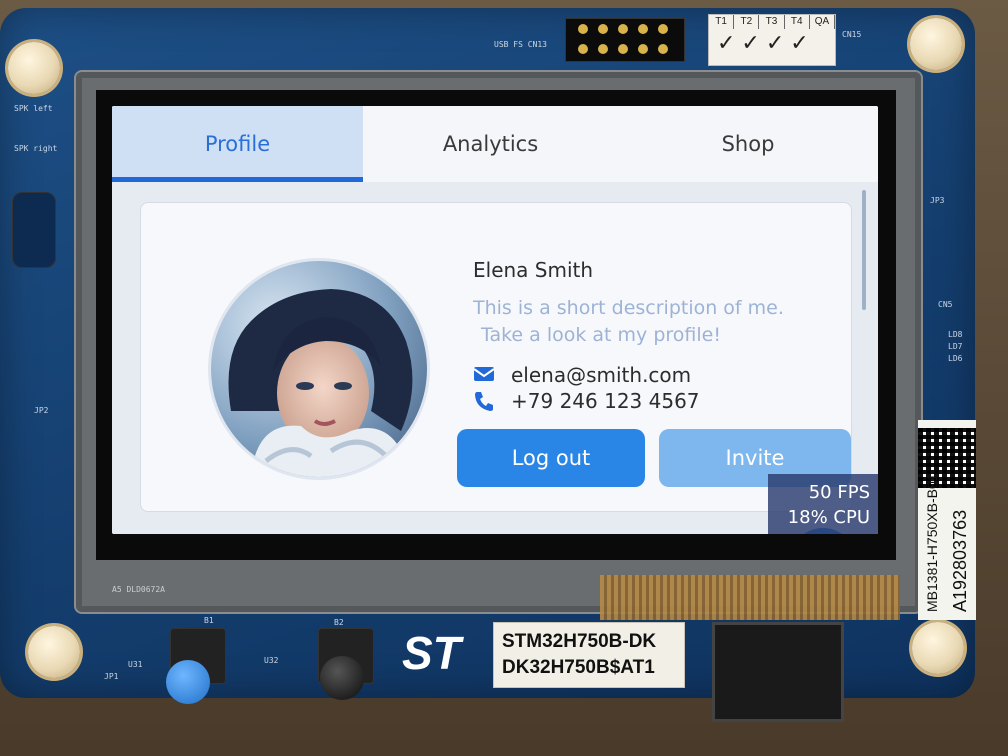 The width and height of the screenshot is (1008, 756). Describe the element at coordinates (823, 504) in the screenshot. I see `performance-monitor: 50 FPS 18% CPU` at that location.